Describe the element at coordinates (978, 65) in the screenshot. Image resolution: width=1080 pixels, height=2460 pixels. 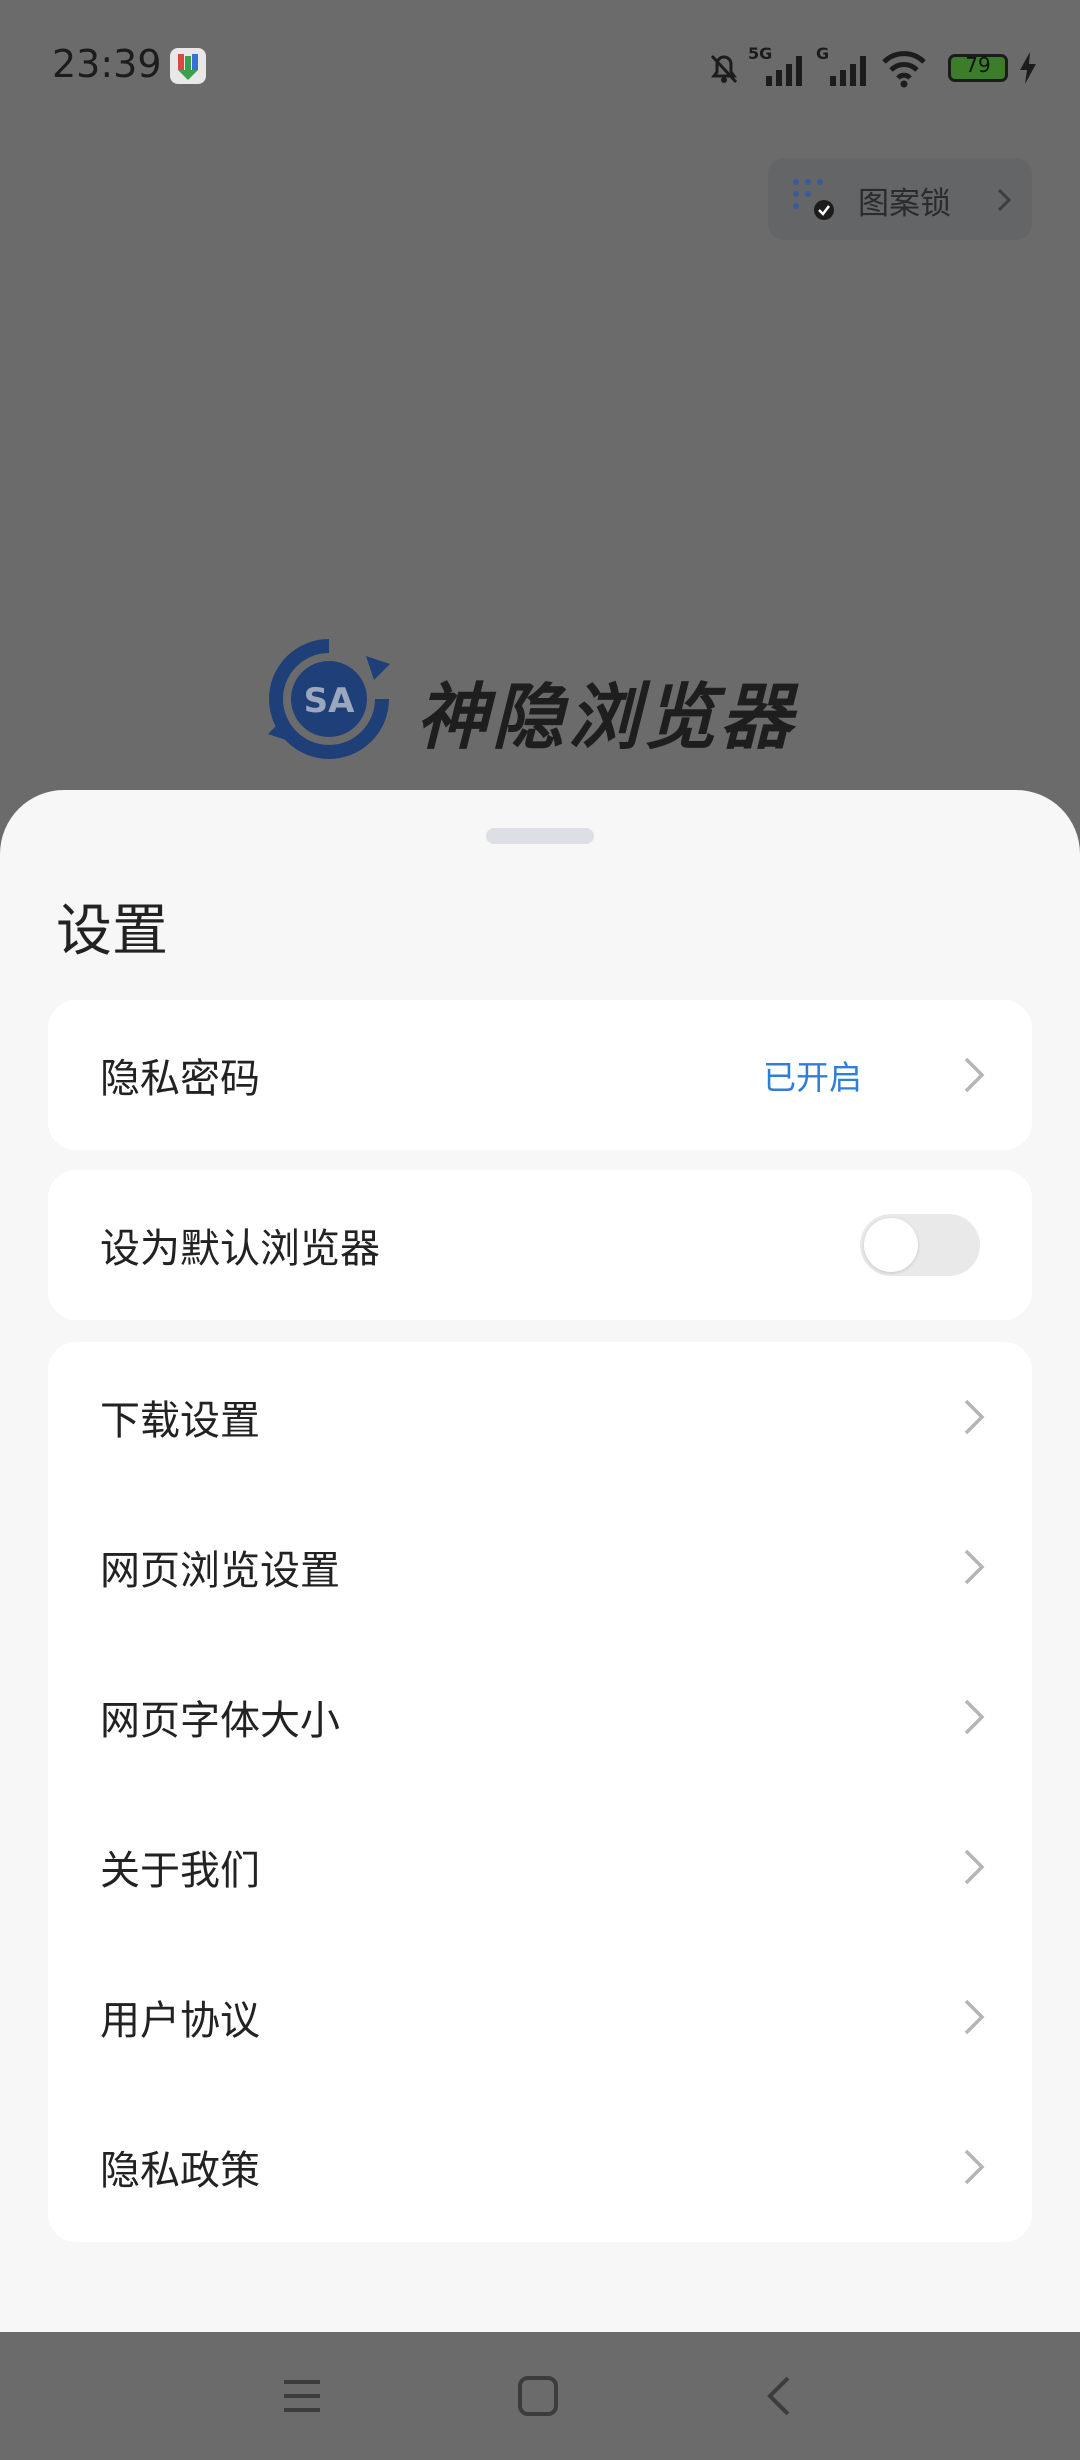
I see `battery-level: 79` at that location.